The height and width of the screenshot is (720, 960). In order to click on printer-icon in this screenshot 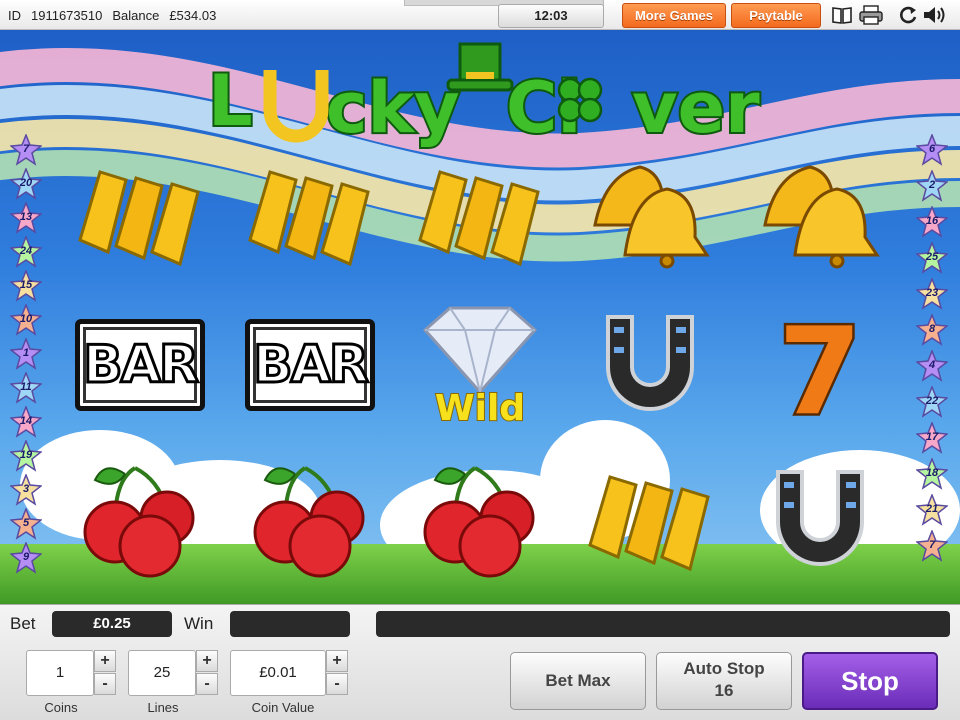, I will do `click(872, 15)`.